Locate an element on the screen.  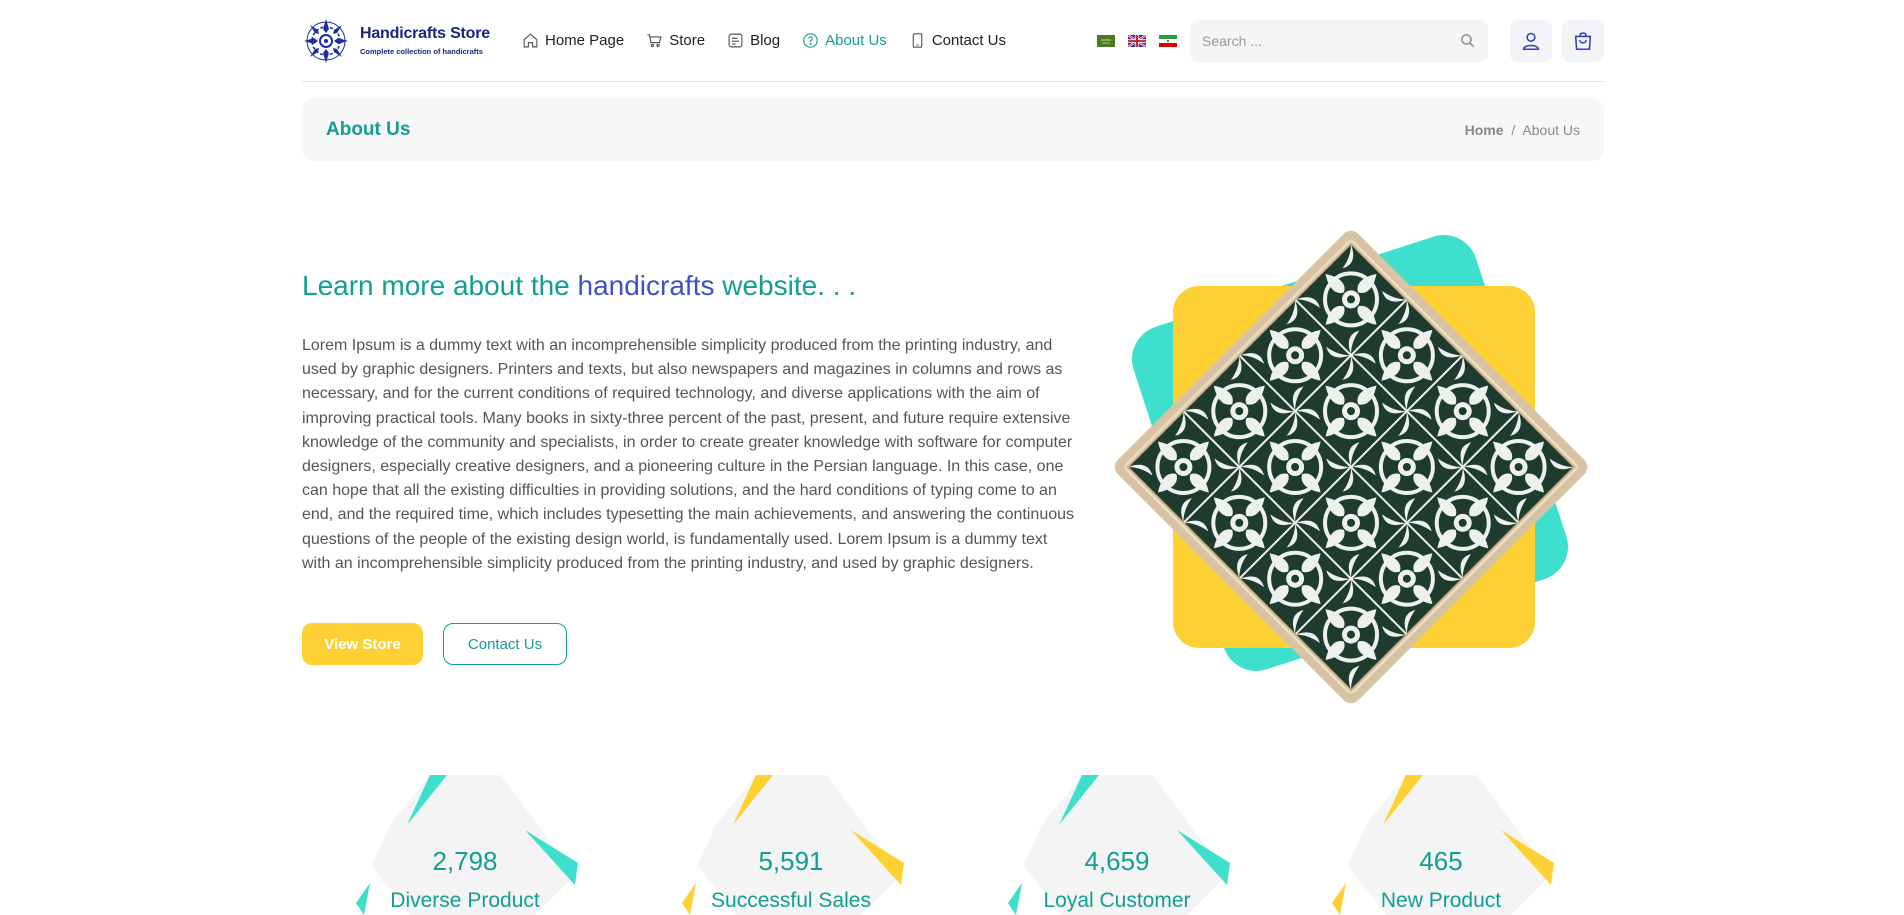
hero-heading-pre: Learn more about the is located at coordinates (440, 285).